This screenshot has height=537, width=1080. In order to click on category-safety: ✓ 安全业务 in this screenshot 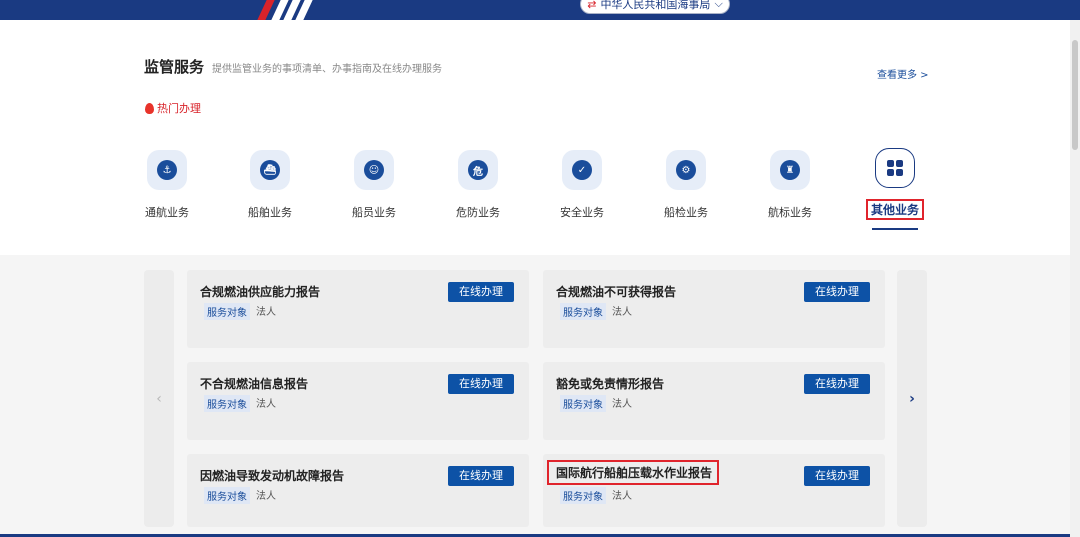, I will do `click(582, 185)`.